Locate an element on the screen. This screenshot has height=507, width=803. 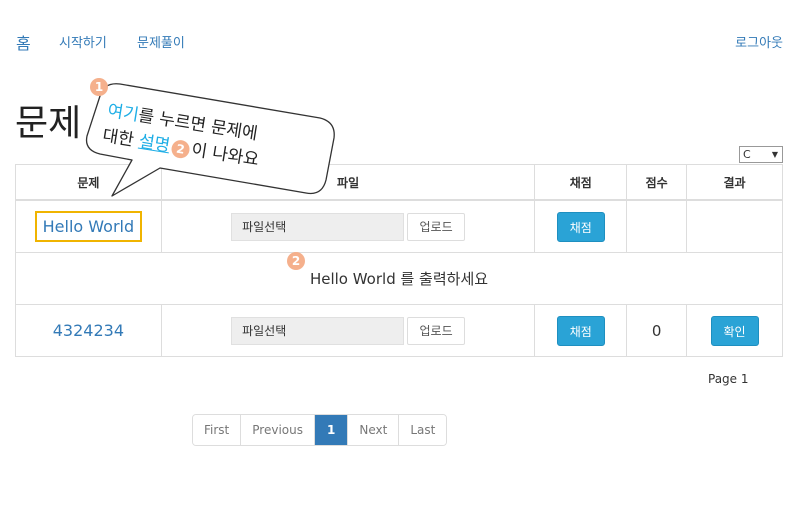
header-grade: 채점 is located at coordinates (581, 182).